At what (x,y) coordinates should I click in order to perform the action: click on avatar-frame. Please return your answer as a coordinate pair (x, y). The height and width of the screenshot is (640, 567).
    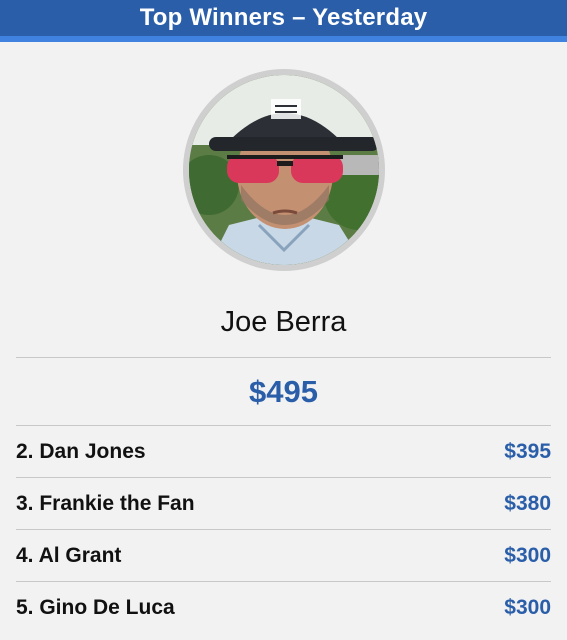
    Looking at the image, I should click on (283, 170).